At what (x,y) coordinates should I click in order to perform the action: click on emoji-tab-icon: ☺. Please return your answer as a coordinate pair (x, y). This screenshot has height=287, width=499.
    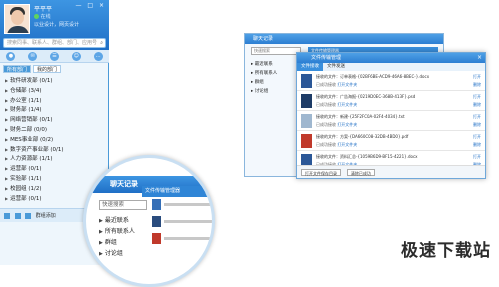
    Looking at the image, I should click on (76, 56).